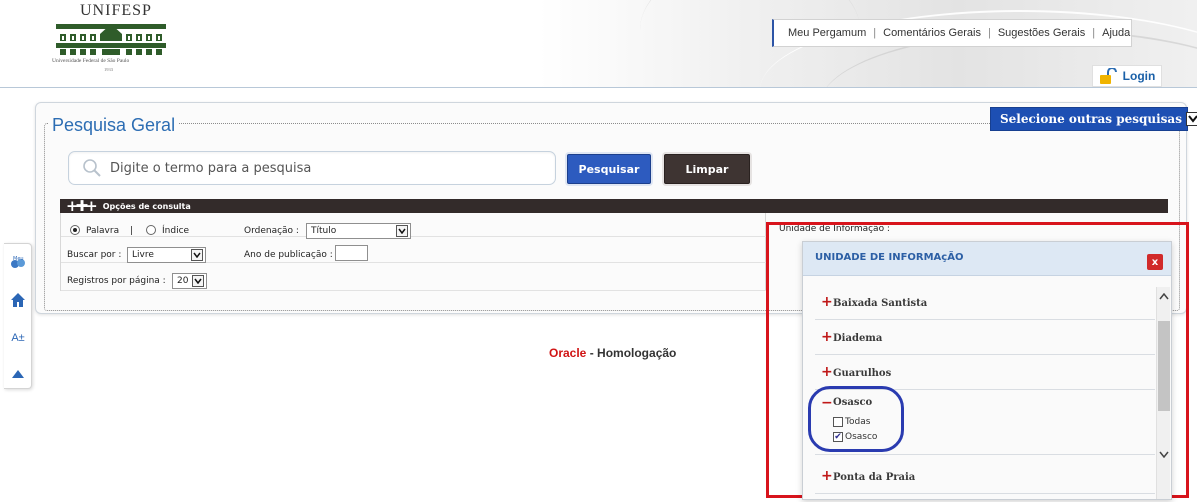 Image resolution: width=1197 pixels, height=502 pixels. Describe the element at coordinates (880, 303) in the screenshot. I see `unit-item-label: Baixada Santista` at that location.